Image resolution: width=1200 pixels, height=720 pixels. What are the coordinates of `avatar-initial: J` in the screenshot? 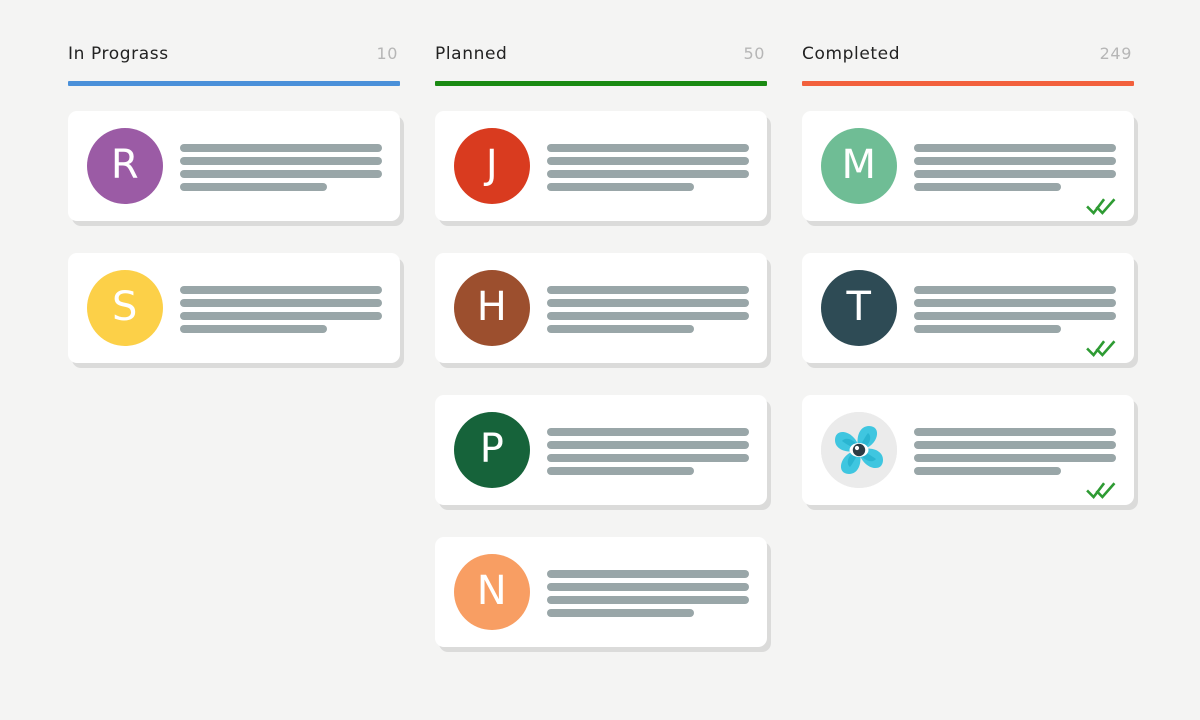 It's located at (492, 165).